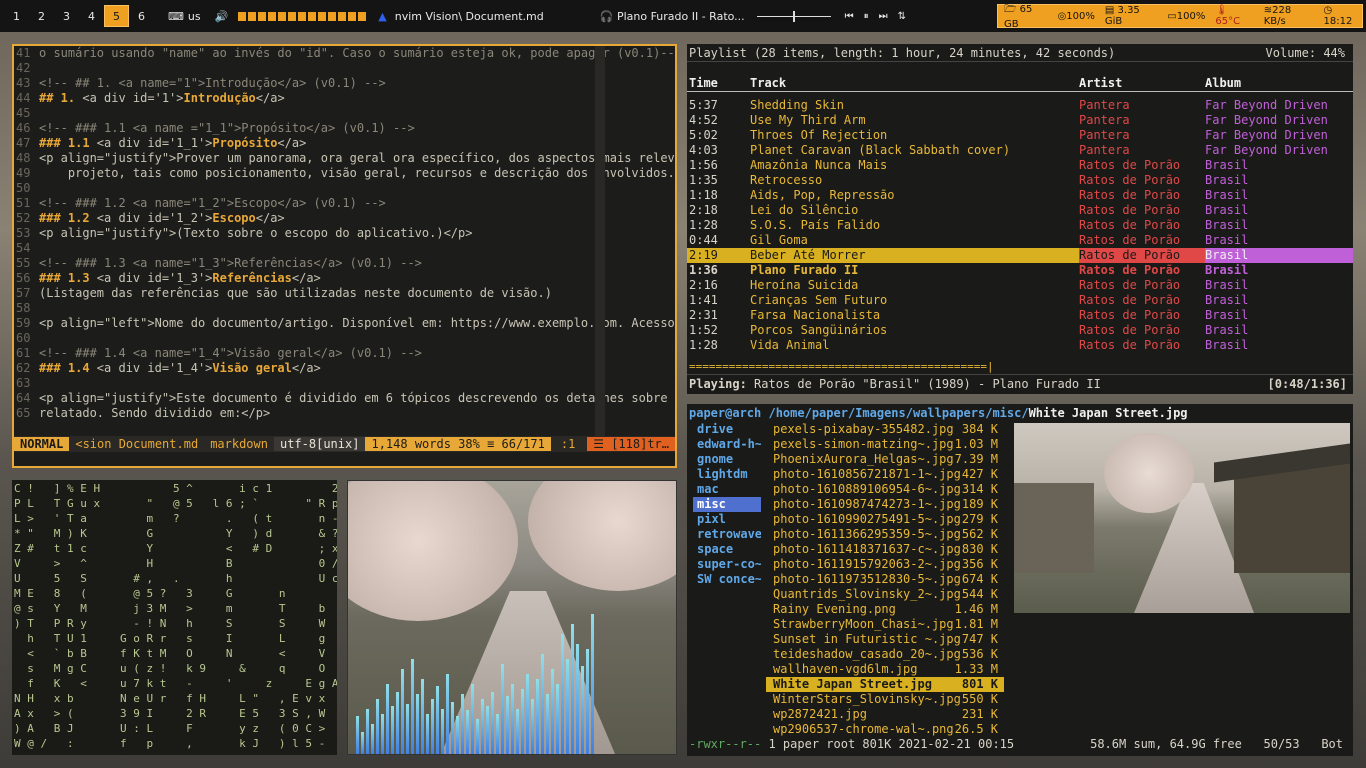  I want to click on file-item: photo-1611418371637-c~.jpg 830 K, so click(885, 549).